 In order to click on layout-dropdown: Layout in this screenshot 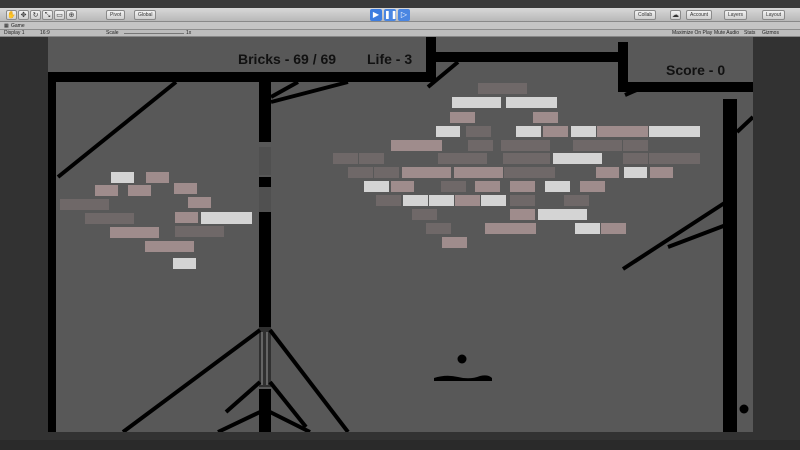, I will do `click(774, 15)`.